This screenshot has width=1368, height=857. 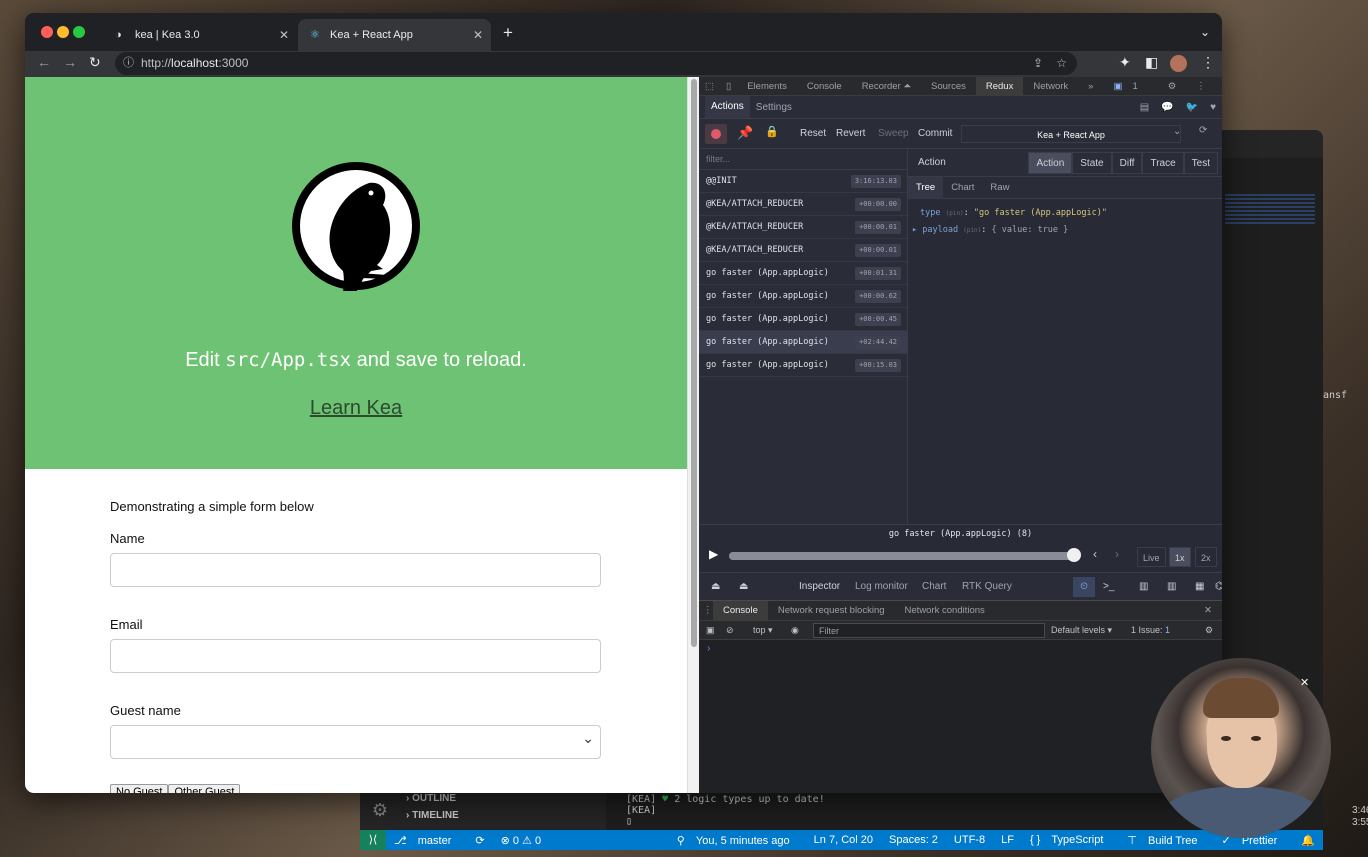 I want to click on other-guest-button: Other Guest, so click(x=204, y=788).